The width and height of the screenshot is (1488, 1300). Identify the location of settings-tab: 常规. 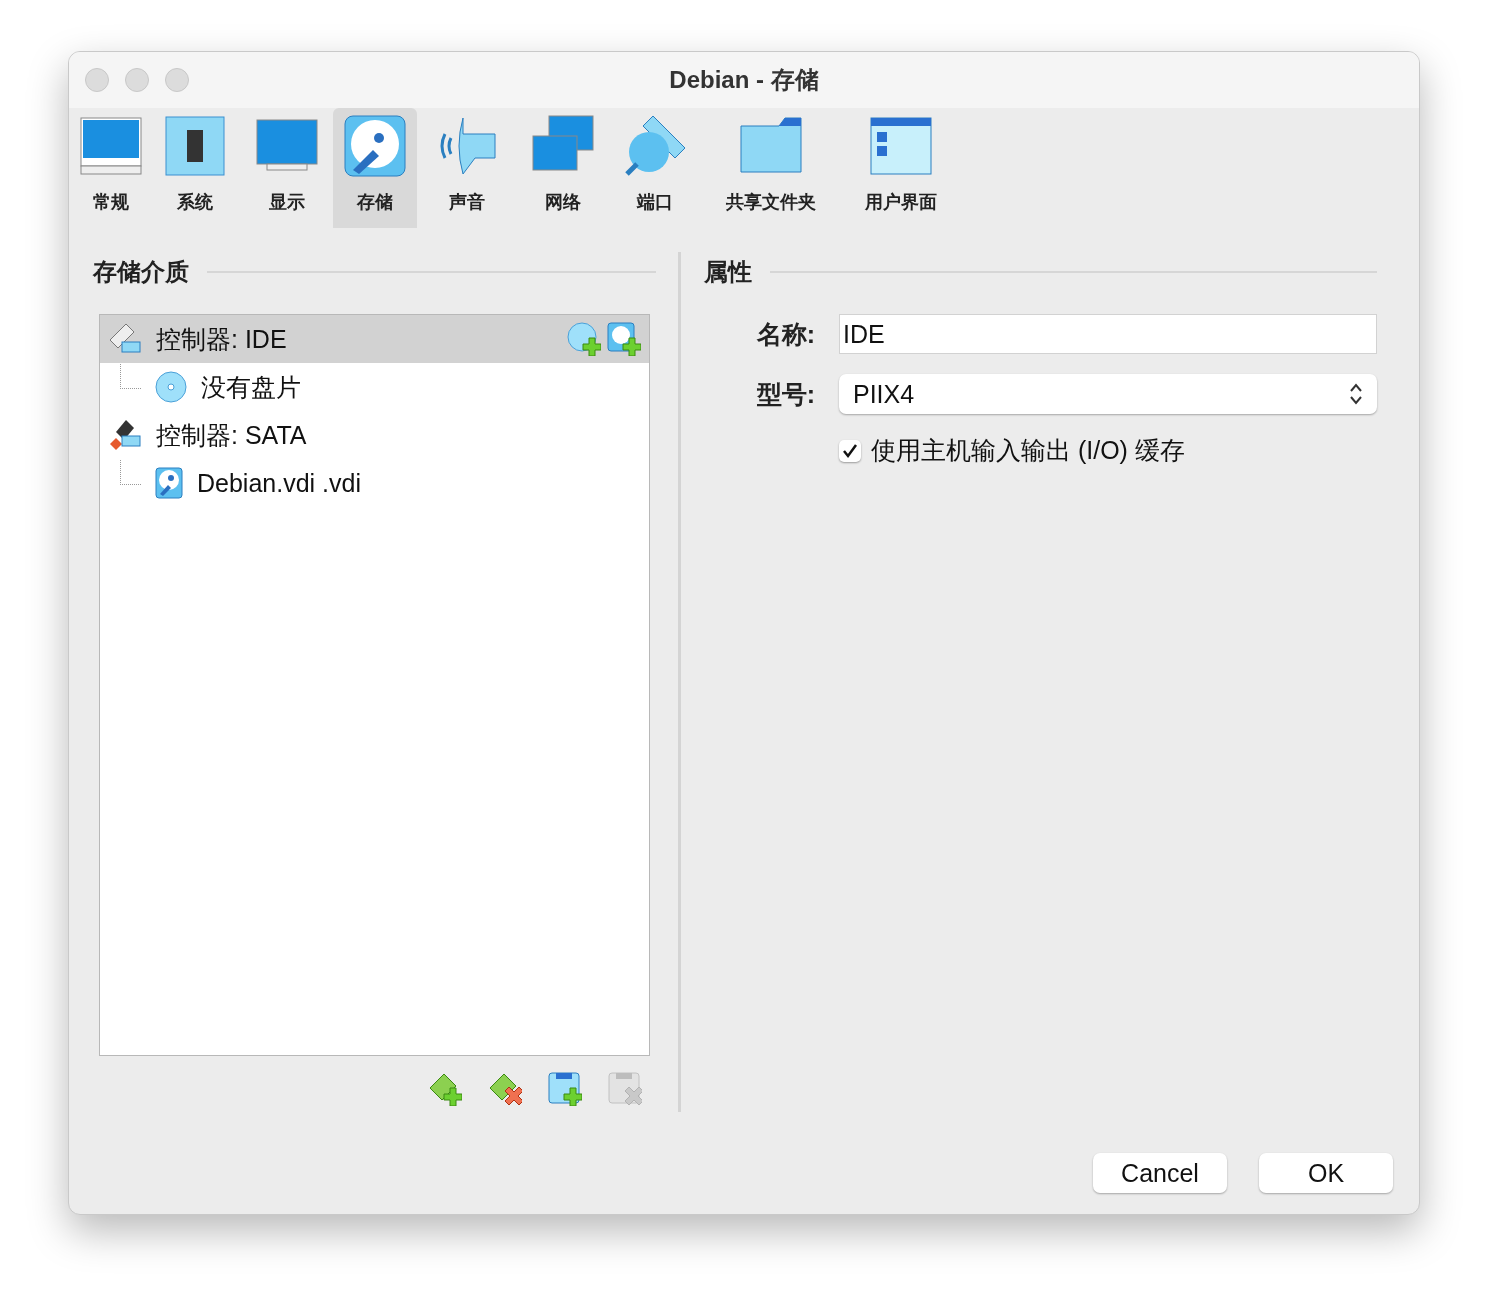
(111, 168).